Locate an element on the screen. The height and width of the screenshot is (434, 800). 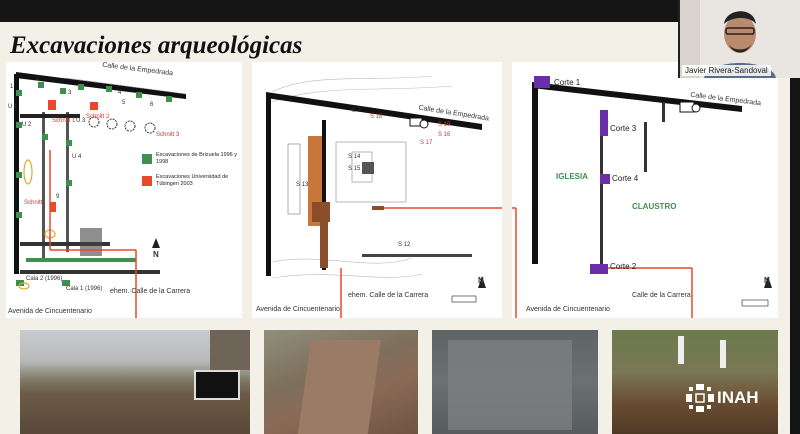
map1-unit-label: U 1 is located at coordinates (13, 107).